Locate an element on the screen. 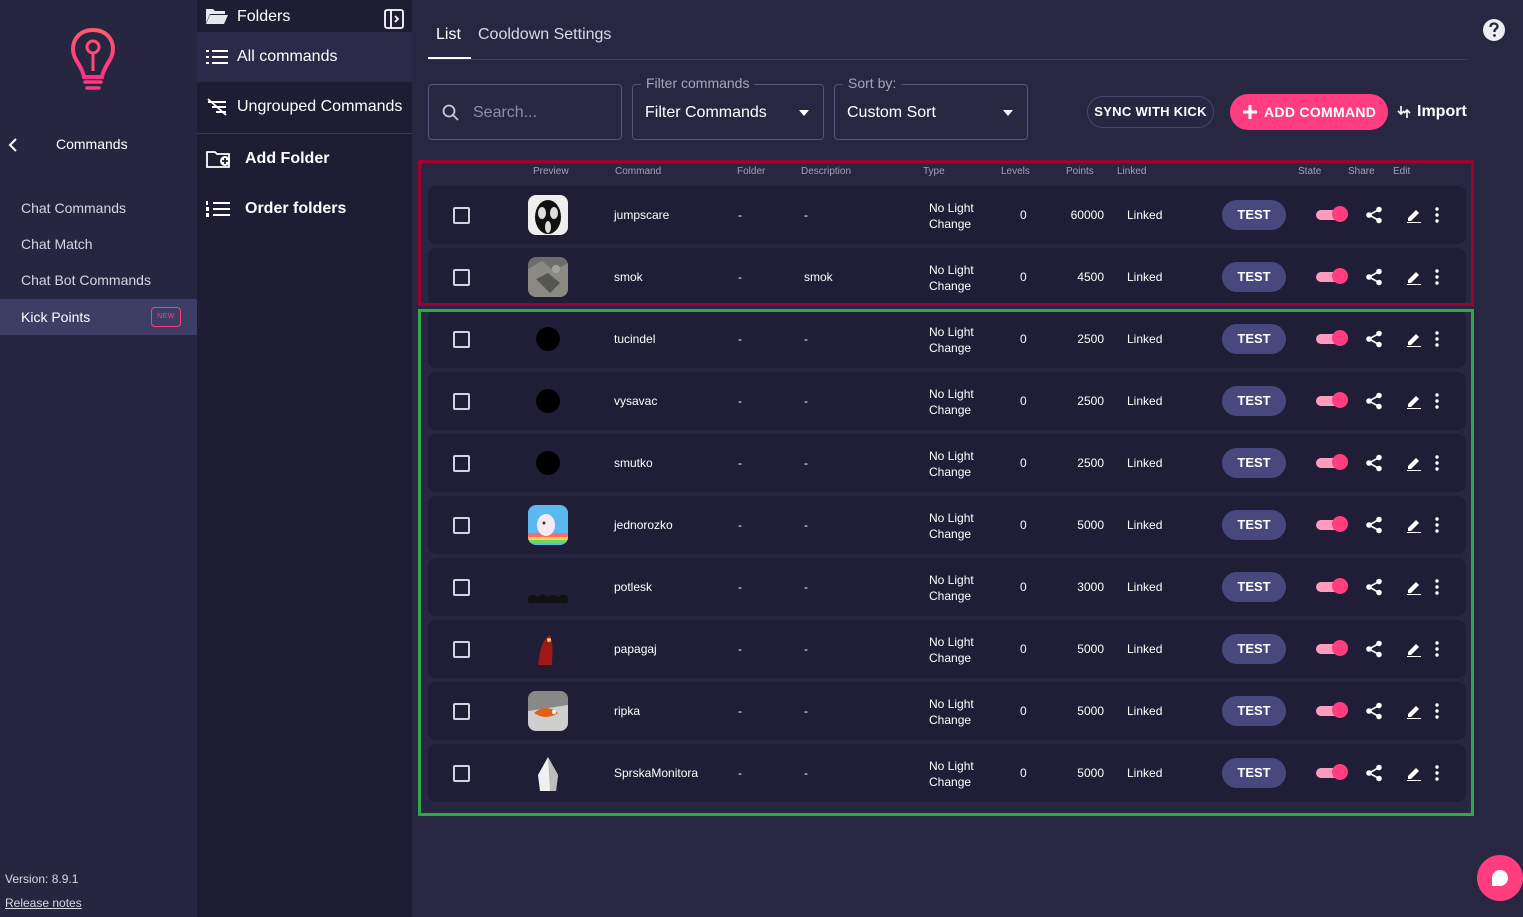 The height and width of the screenshot is (917, 1523). nav-item-chat-commands: Chat Commands is located at coordinates (98, 208).